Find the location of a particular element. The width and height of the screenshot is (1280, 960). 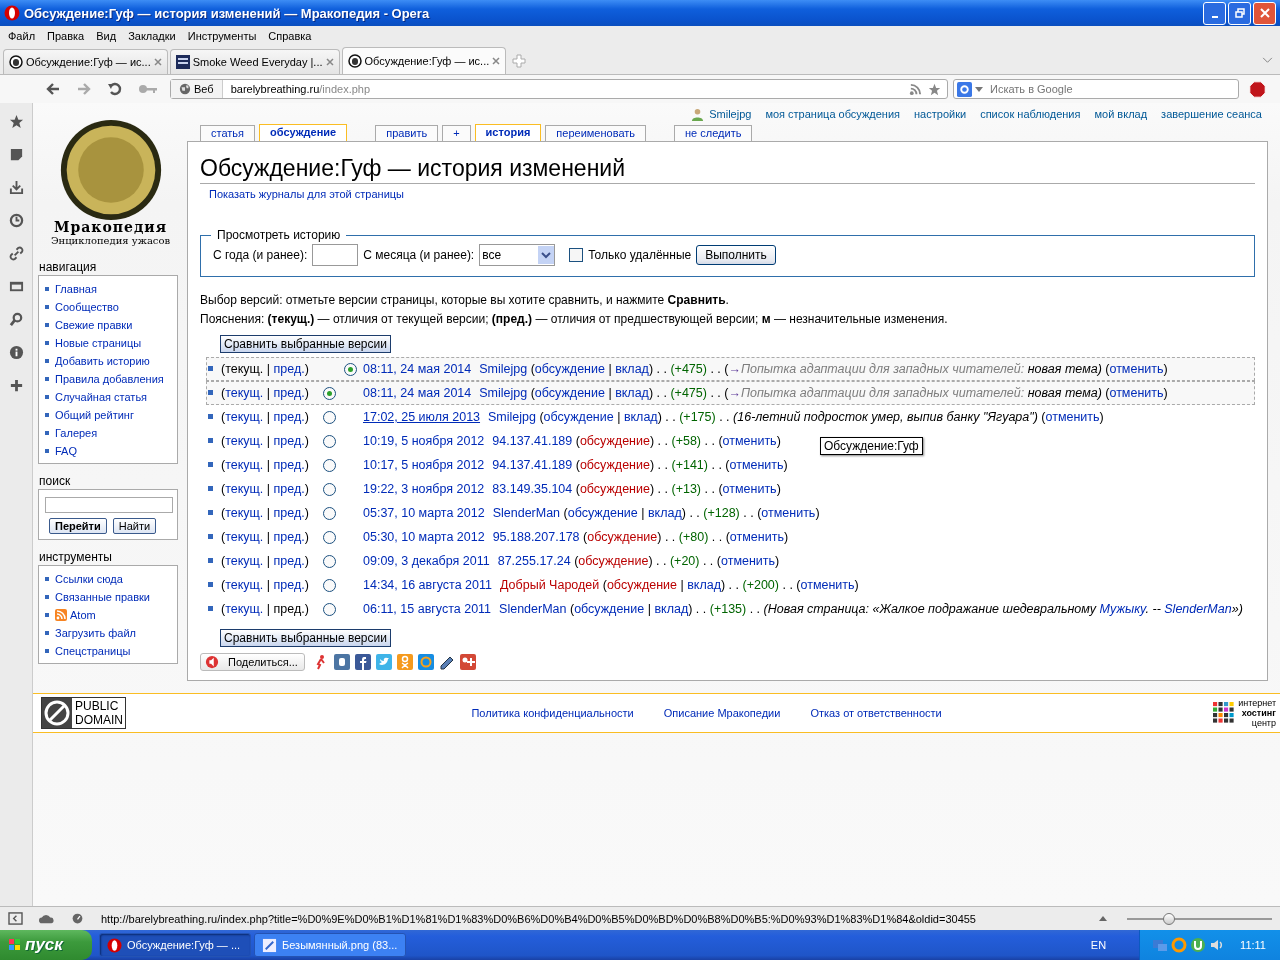

search-input is located at coordinates (109, 505).